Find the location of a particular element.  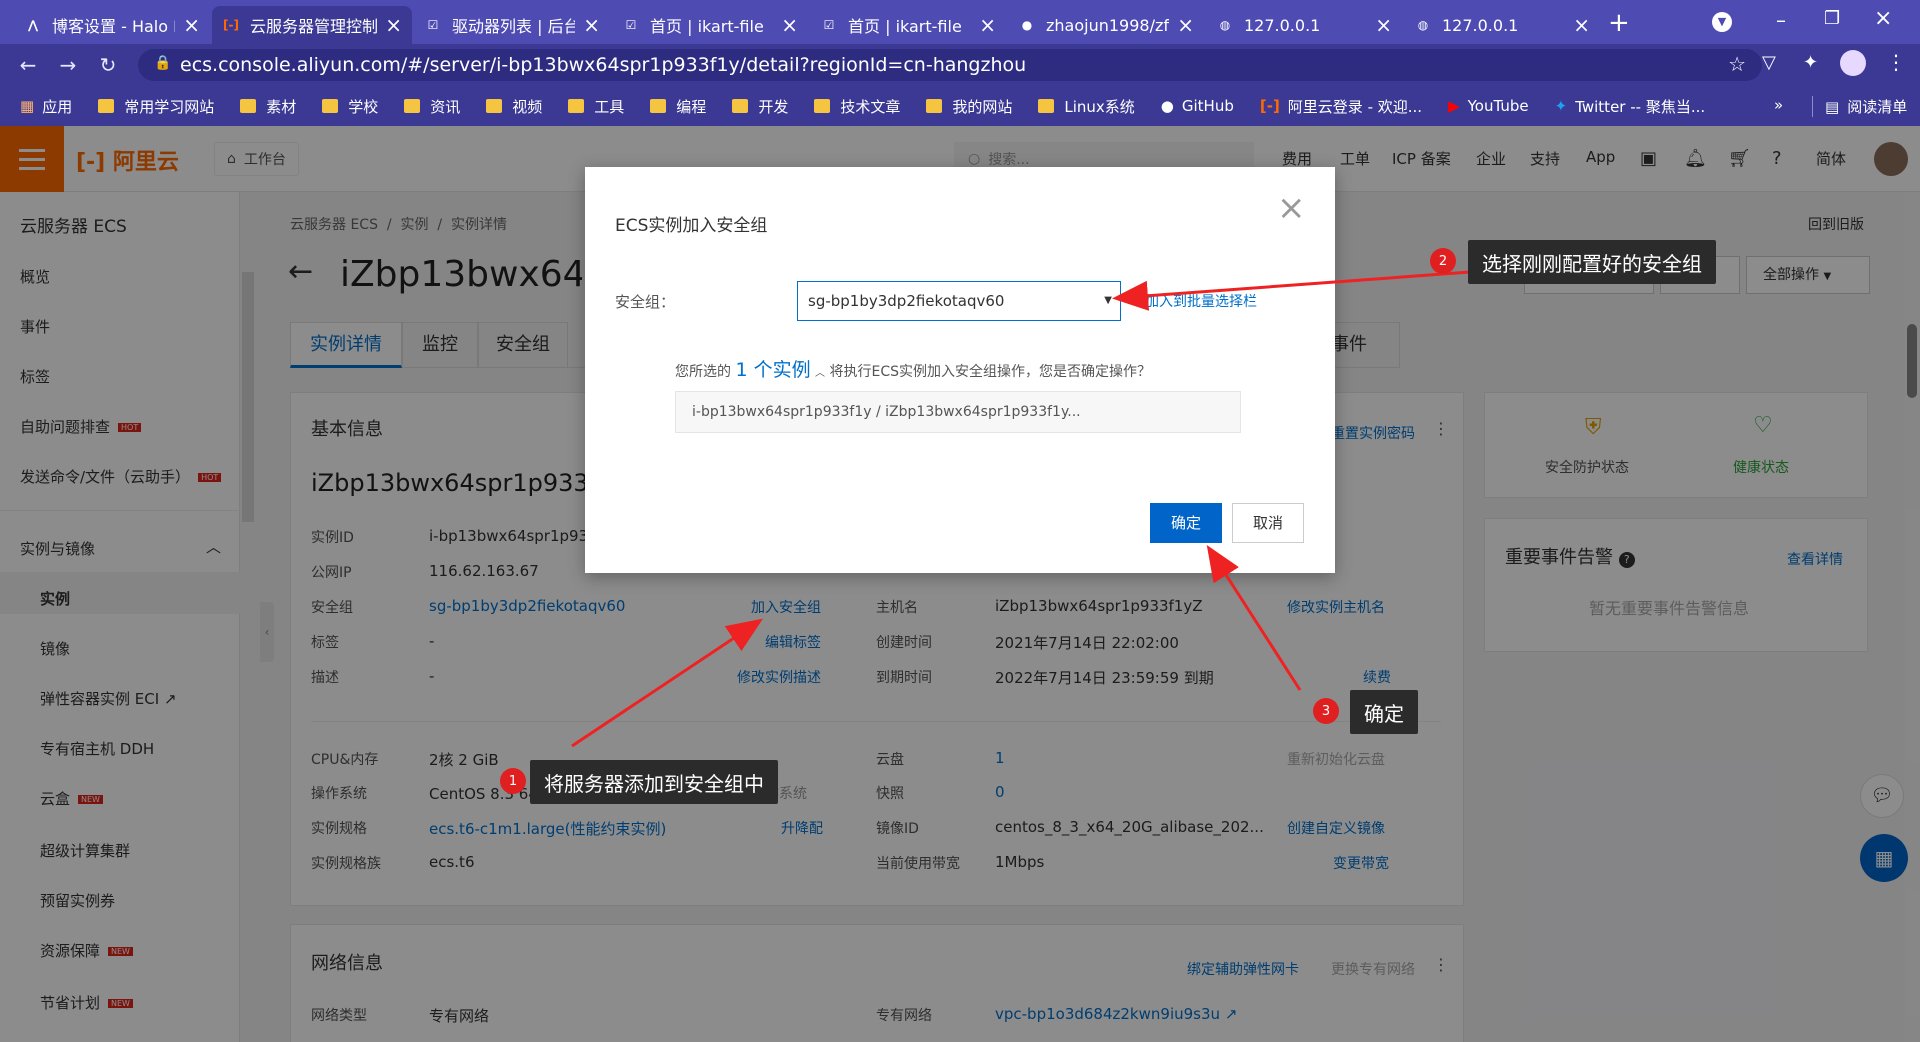

annotation-callout-2: 选择刚刚配置好的安全组 is located at coordinates (1592, 262).